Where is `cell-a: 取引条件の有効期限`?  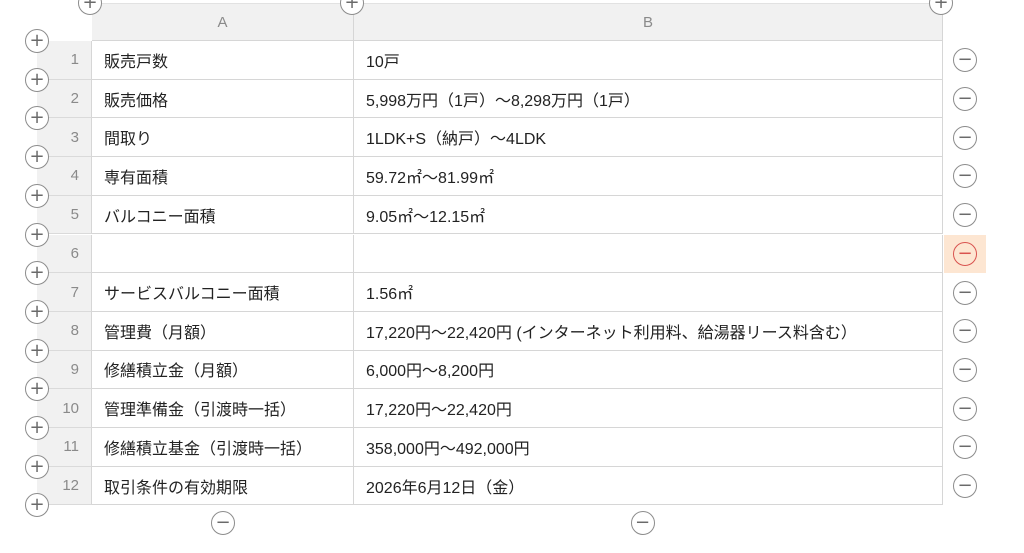 cell-a: 取引条件の有効期限 is located at coordinates (223, 486).